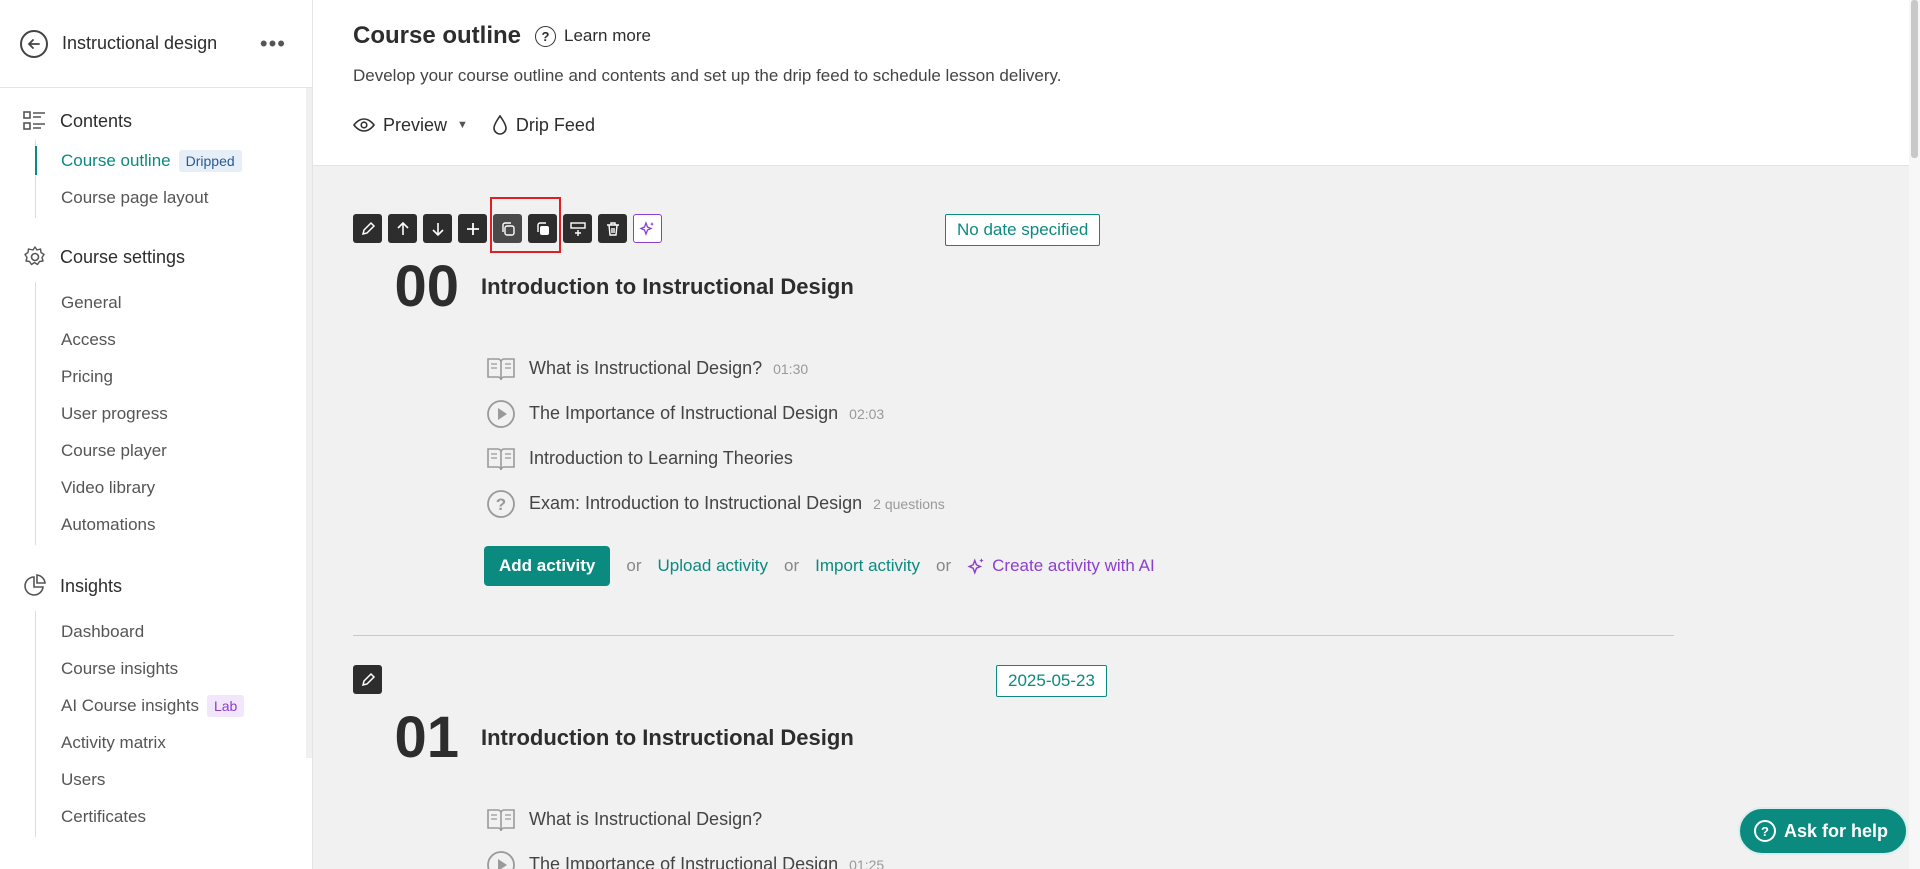 The width and height of the screenshot is (1920, 869). What do you see at coordinates (867, 413) in the screenshot?
I see `lesson-duration: 02:03` at bounding box center [867, 413].